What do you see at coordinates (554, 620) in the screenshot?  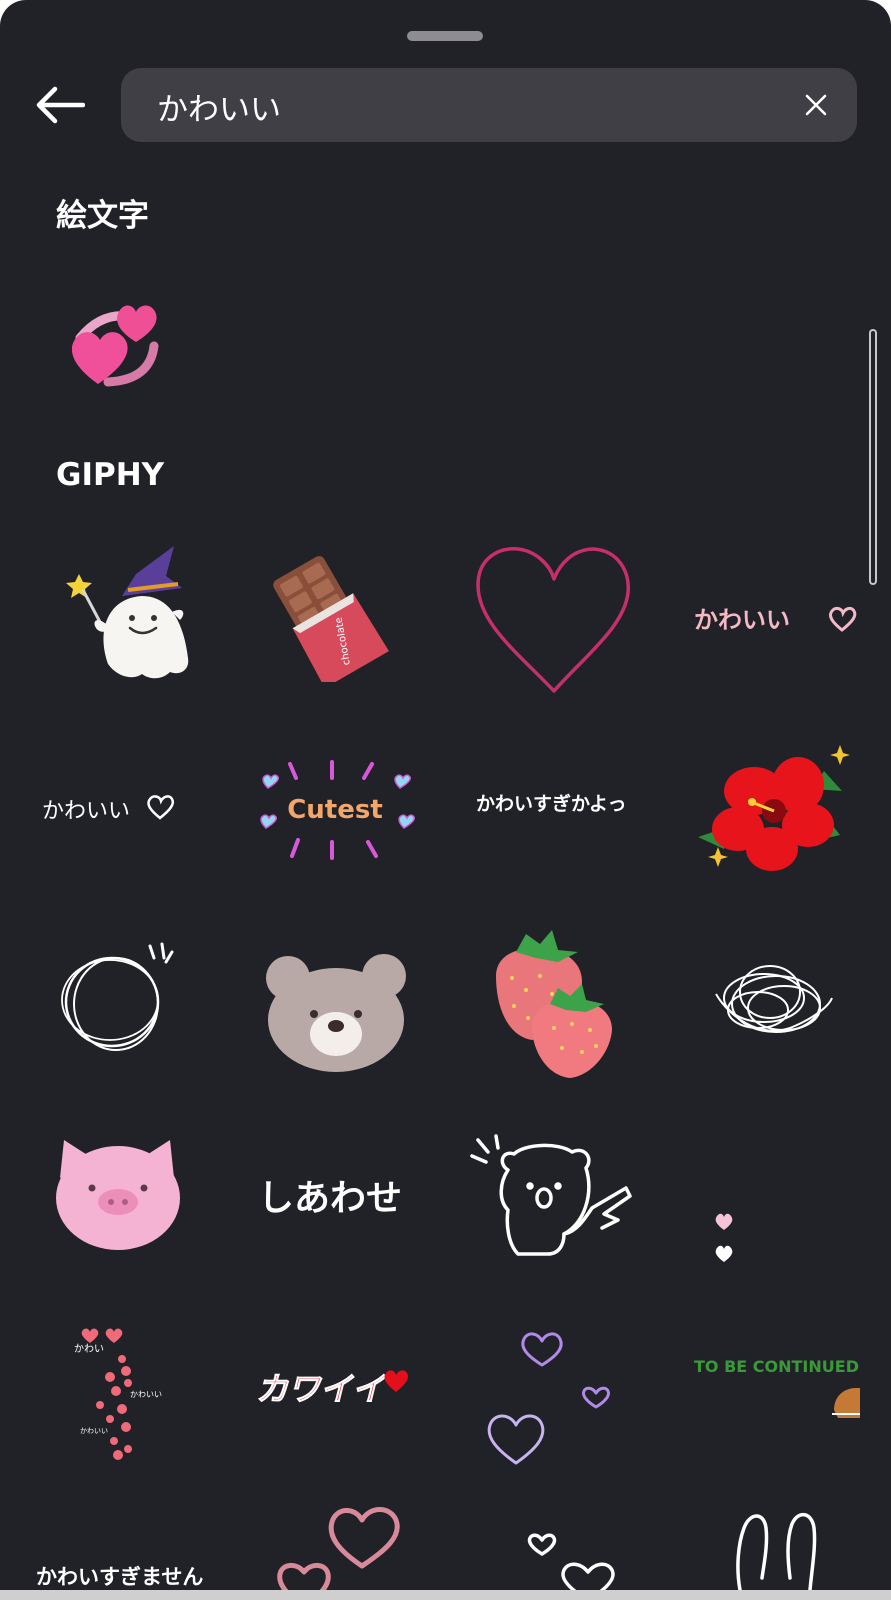 I see `pink-outline-heart-sticker` at bounding box center [554, 620].